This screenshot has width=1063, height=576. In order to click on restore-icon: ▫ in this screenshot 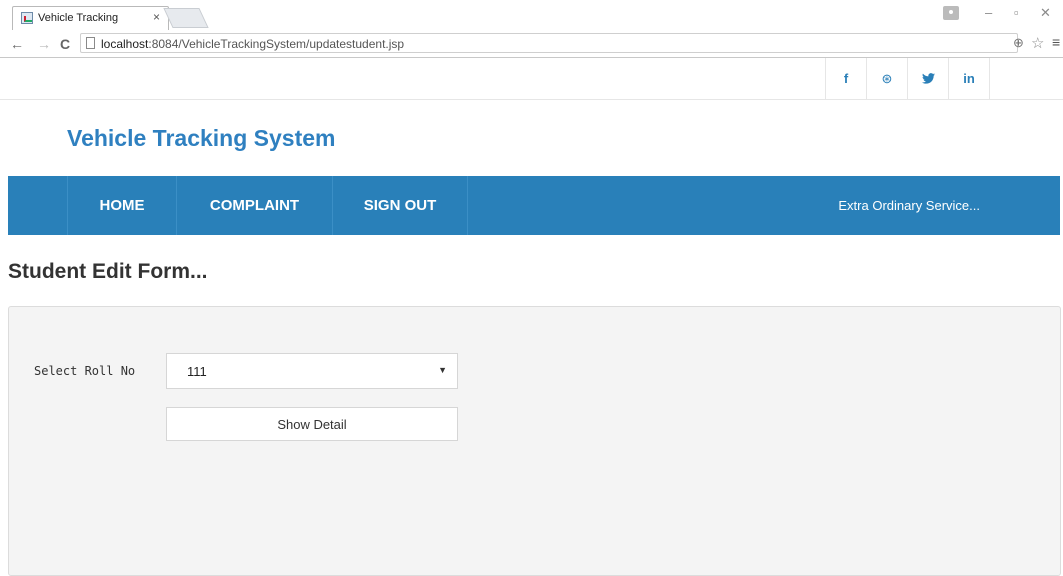, I will do `click(1016, 12)`.